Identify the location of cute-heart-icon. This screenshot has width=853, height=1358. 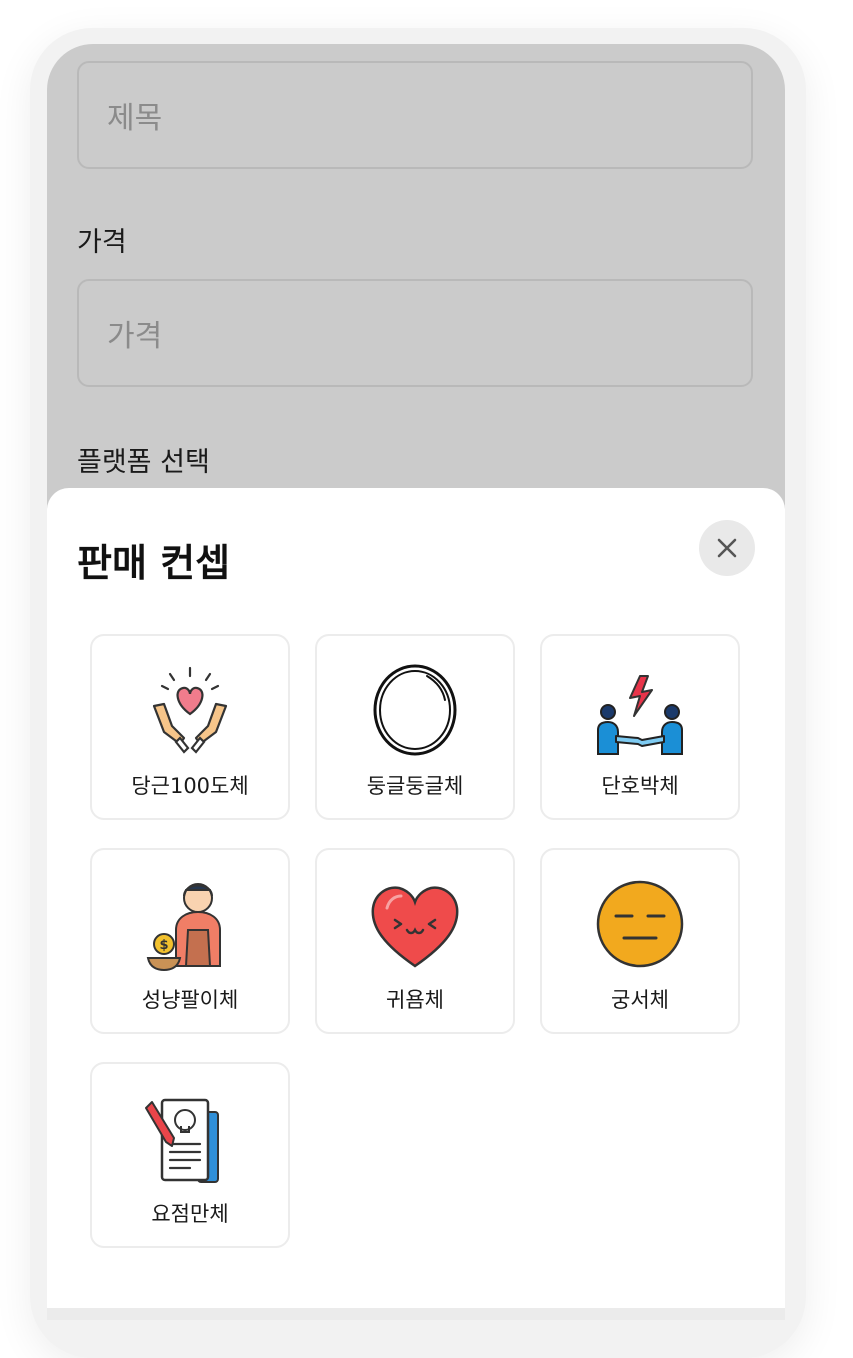
(415, 927).